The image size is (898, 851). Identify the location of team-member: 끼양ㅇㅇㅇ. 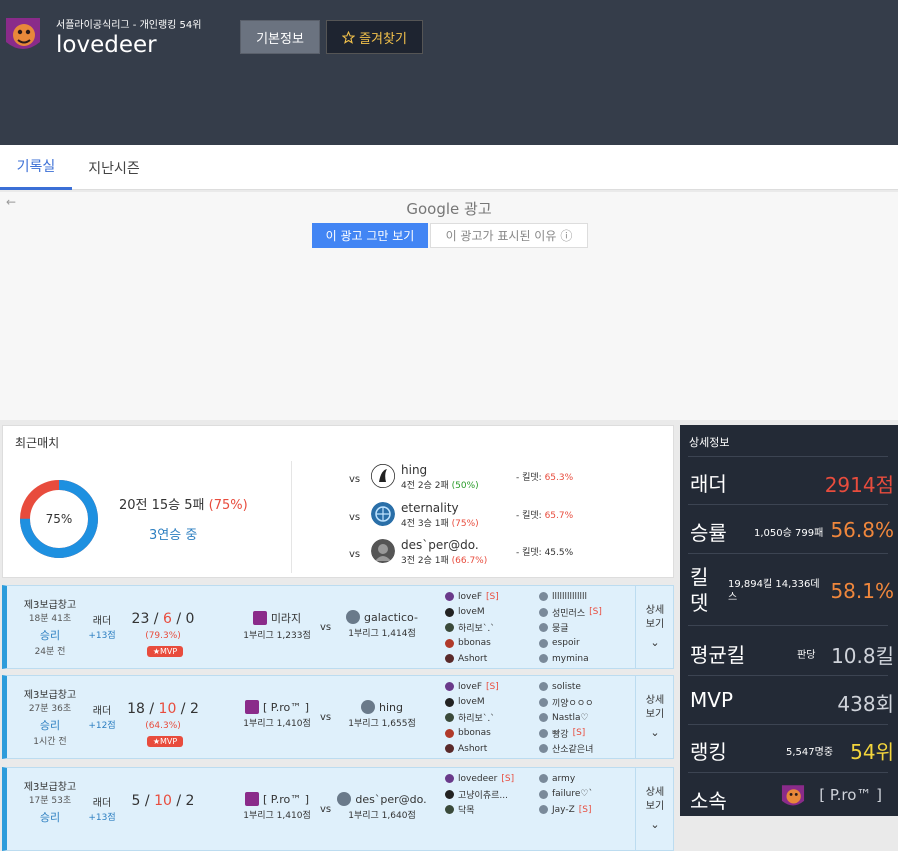
(589, 703).